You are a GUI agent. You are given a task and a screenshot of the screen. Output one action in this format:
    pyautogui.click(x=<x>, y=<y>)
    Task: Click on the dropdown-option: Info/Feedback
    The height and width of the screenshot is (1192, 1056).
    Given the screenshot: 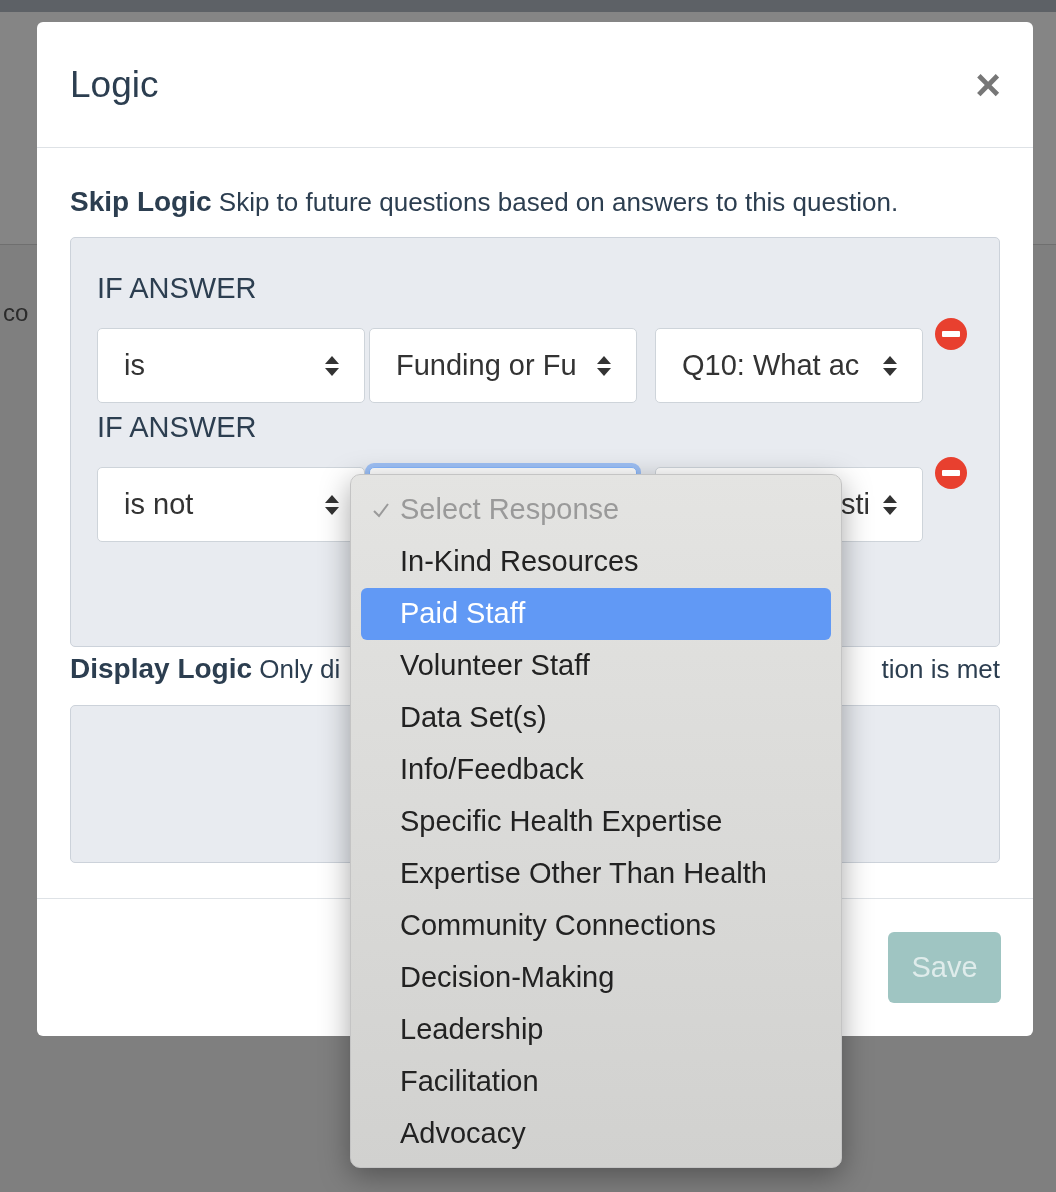 What is the action you would take?
    pyautogui.click(x=596, y=770)
    